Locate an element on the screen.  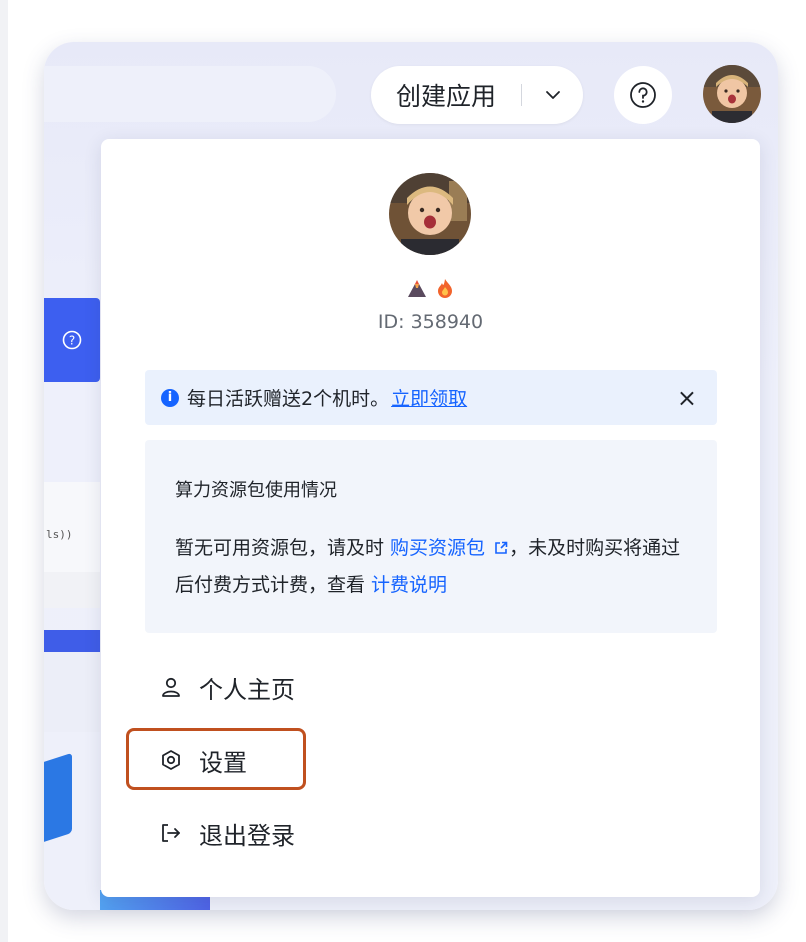
volcano-badge-icon is located at coordinates (416, 288).